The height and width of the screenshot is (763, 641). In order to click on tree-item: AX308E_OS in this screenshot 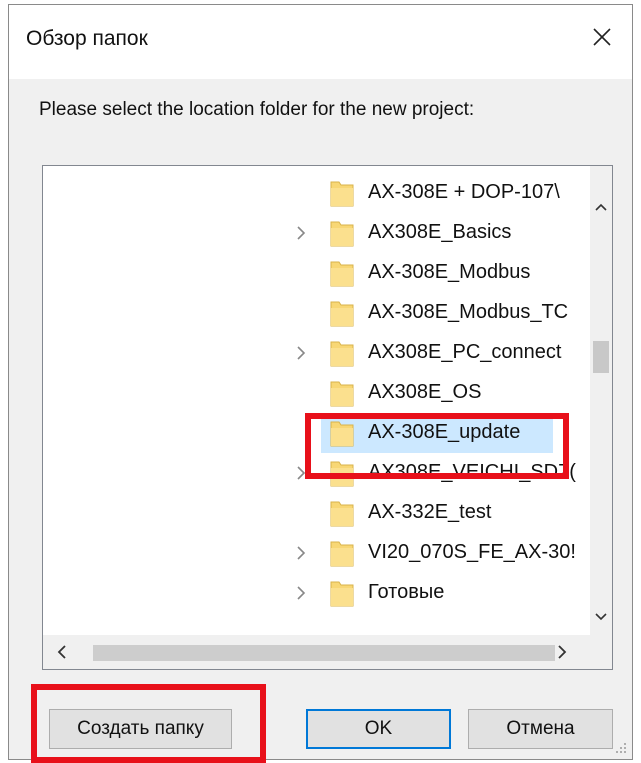, I will do `click(317, 393)`.